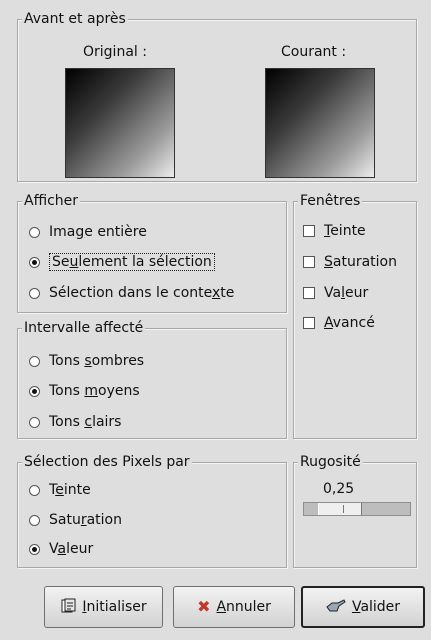 This screenshot has width=431, height=640. What do you see at coordinates (360, 262) in the screenshot?
I see `checkbox-label: Saturation` at bounding box center [360, 262].